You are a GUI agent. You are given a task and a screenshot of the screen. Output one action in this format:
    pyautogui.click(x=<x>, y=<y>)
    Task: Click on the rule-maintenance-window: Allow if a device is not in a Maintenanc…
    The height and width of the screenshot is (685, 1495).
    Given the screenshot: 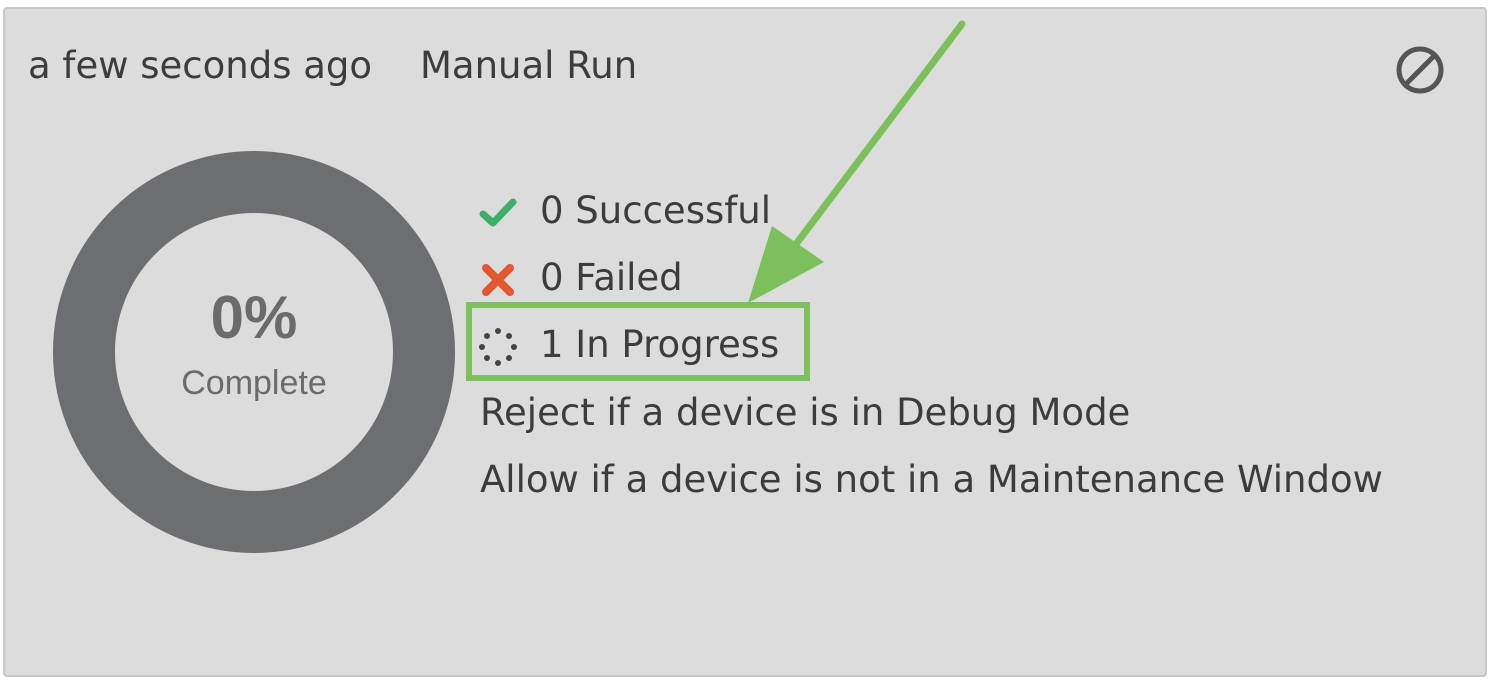 What is the action you would take?
    pyautogui.click(x=931, y=479)
    